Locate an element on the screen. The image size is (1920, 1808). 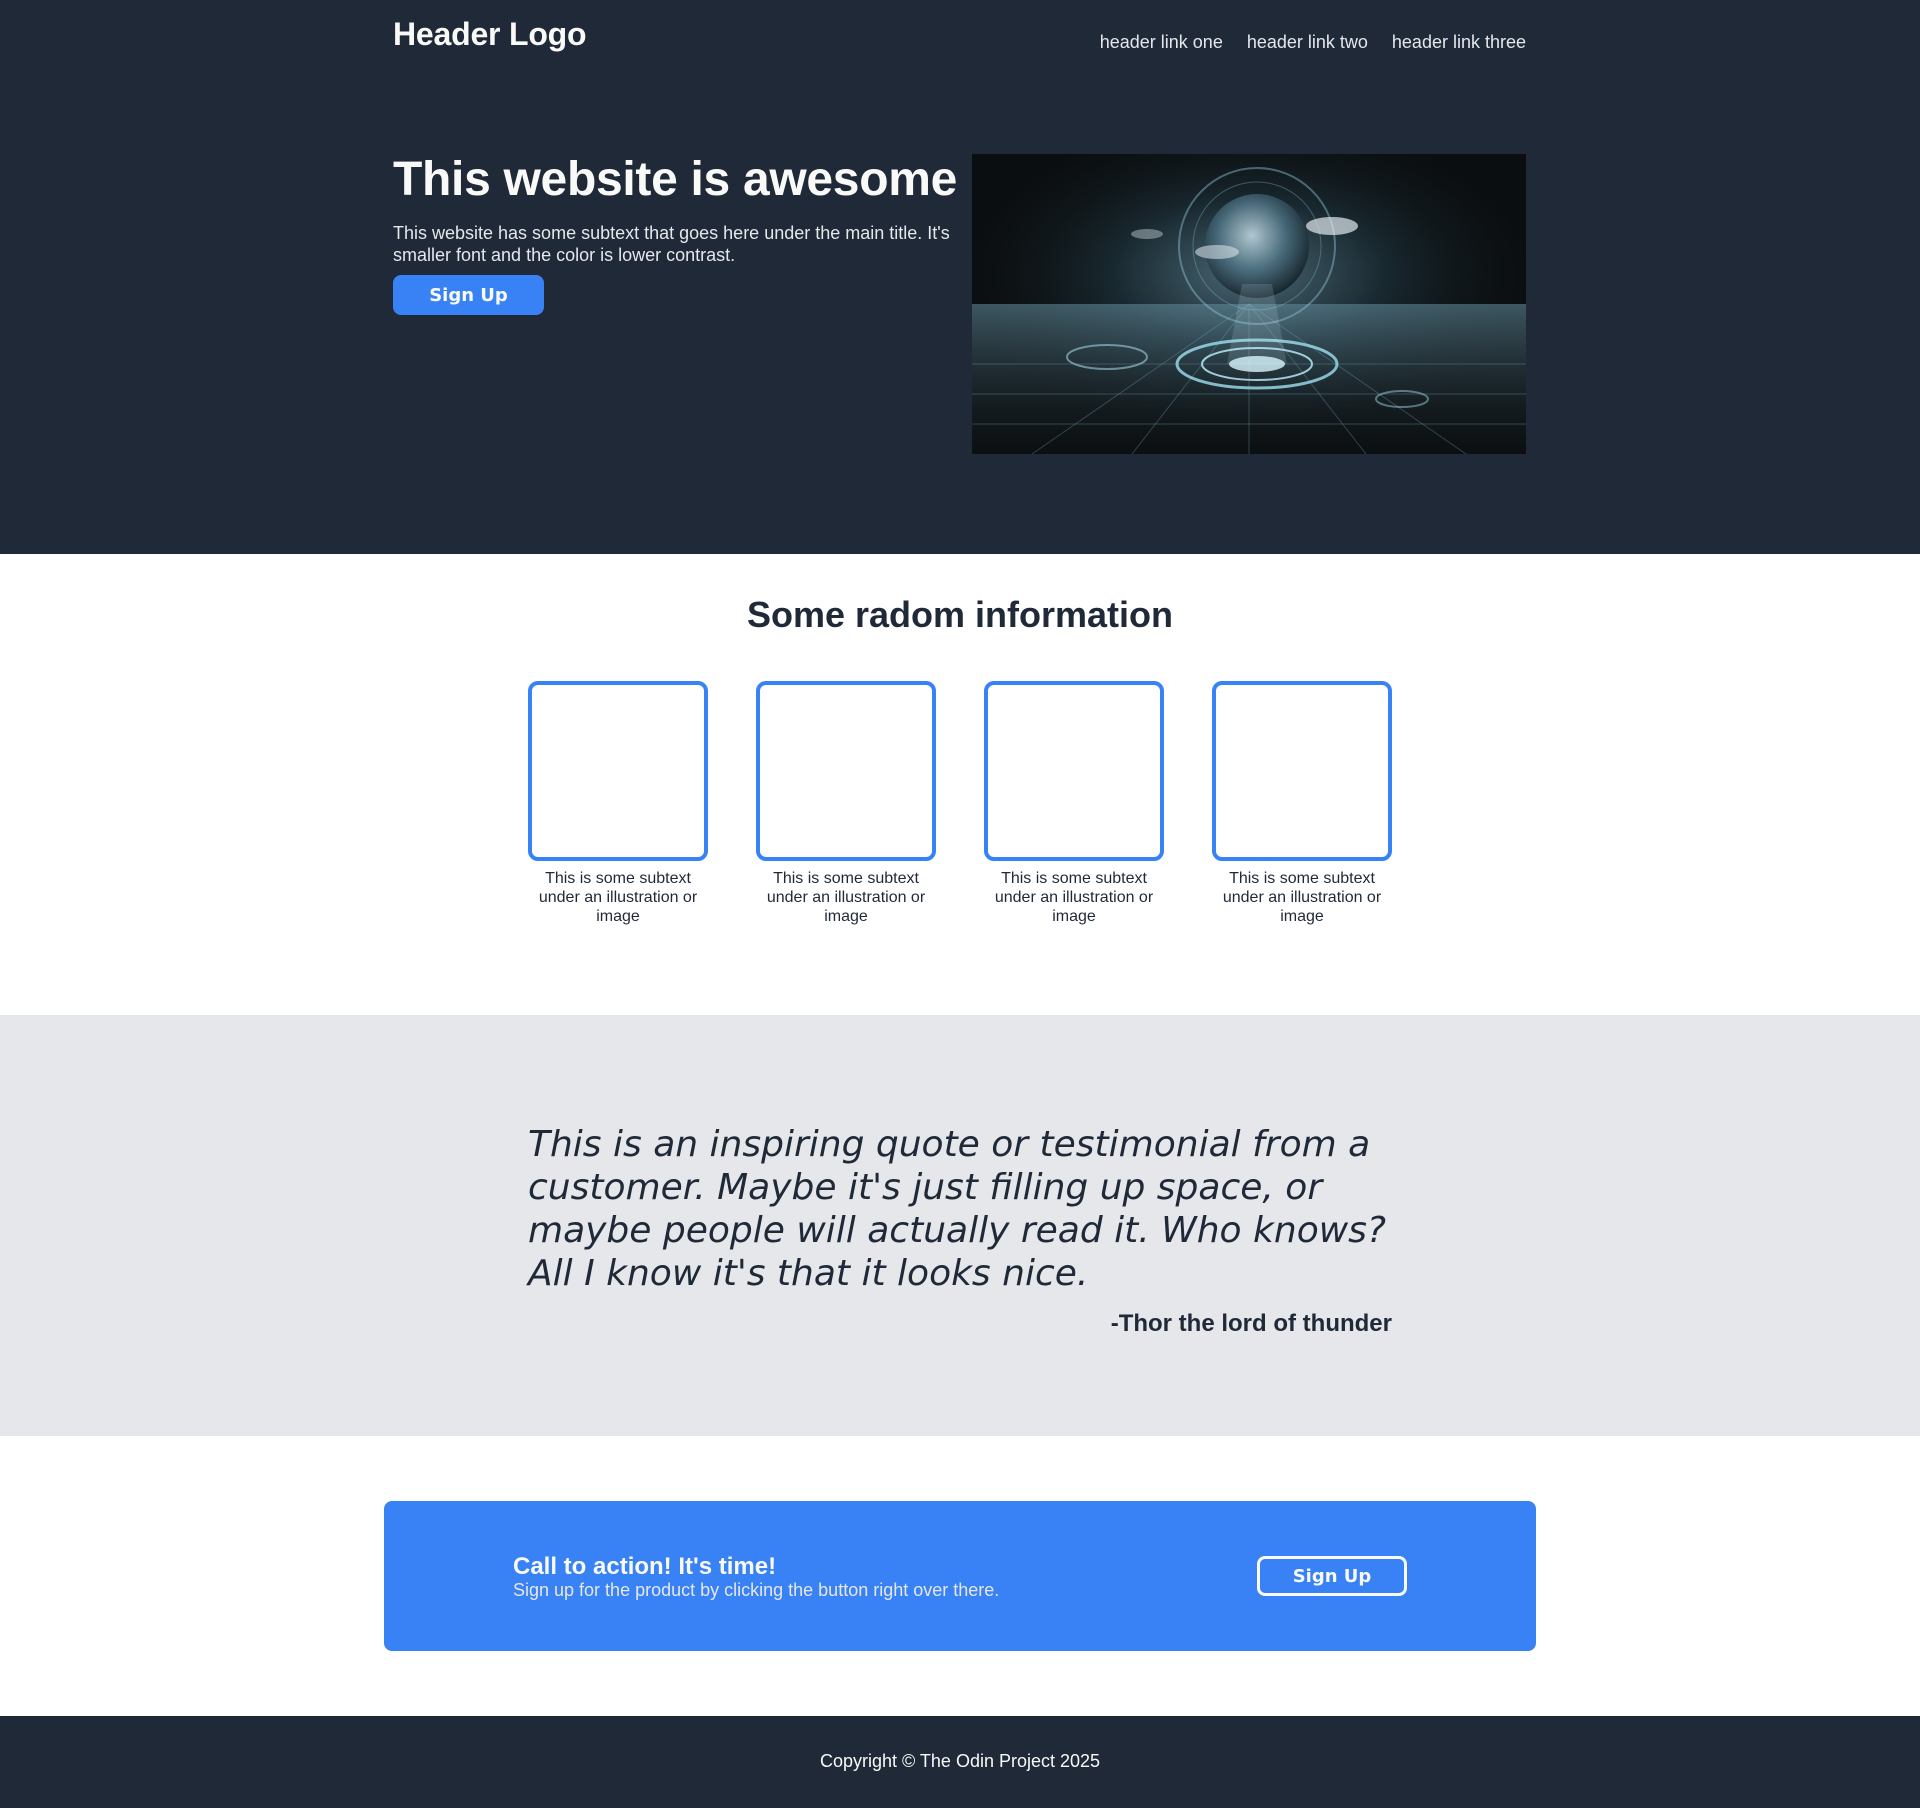
footer: Copyright © The Odin Project 2025 is located at coordinates (960, 1762).